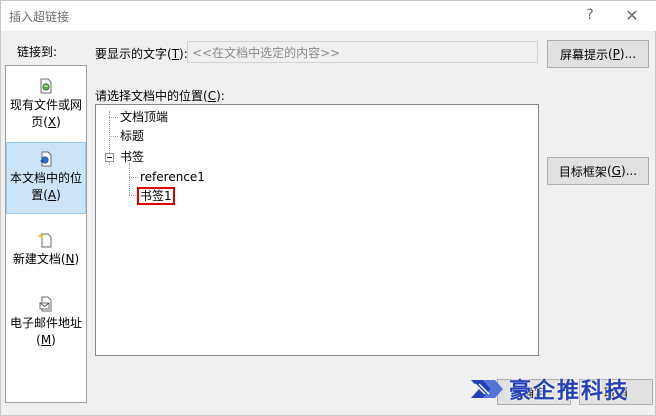  I want to click on brand-logo-icon, so click(487, 389).